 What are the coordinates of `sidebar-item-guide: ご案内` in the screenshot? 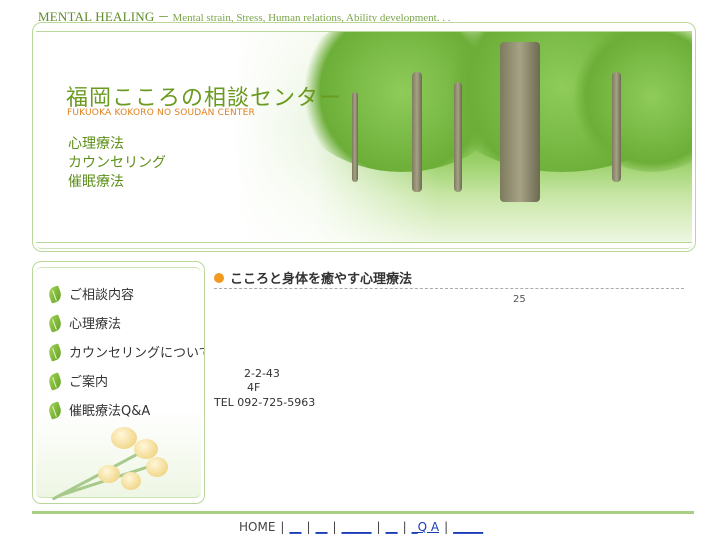 It's located at (78, 380).